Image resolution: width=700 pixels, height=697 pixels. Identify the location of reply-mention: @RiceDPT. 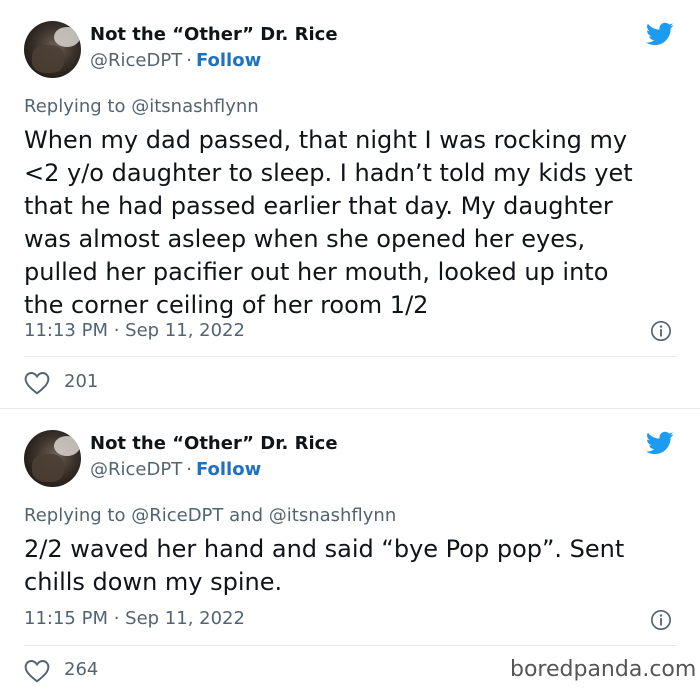
(177, 515).